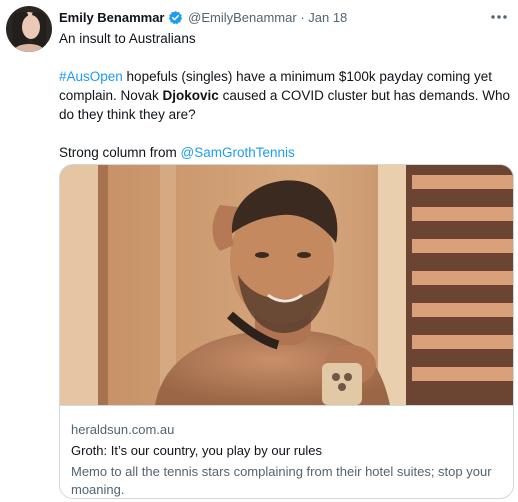 This screenshot has width=518, height=502. Describe the element at coordinates (323, 17) in the screenshot. I see `tweet-date: · Jan 18` at that location.